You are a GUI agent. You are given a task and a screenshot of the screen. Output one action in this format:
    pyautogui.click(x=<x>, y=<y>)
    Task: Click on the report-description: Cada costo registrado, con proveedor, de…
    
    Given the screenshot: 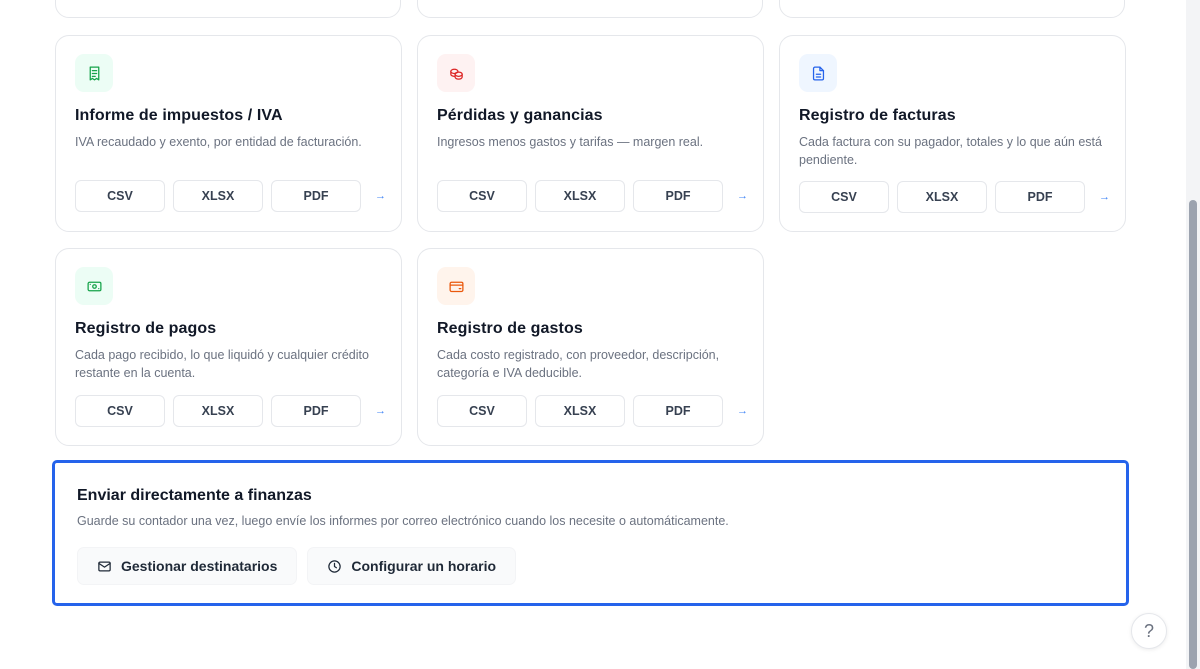 What is the action you would take?
    pyautogui.click(x=578, y=364)
    